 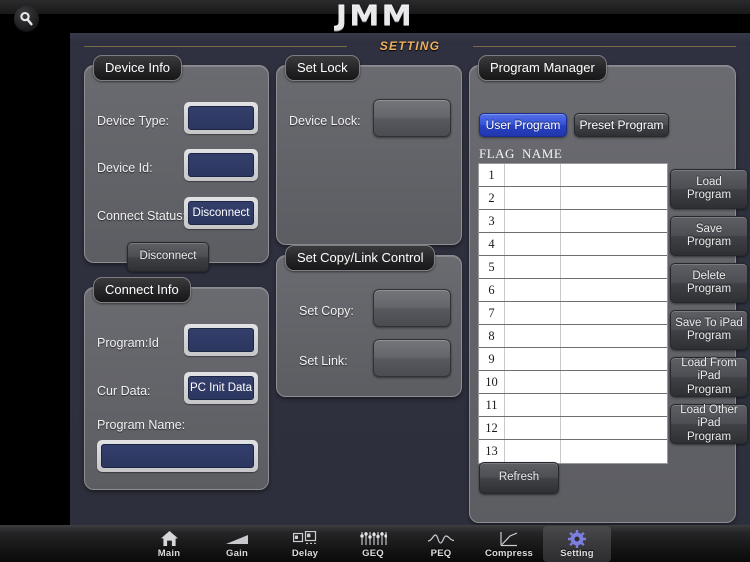 I want to click on table-row: 4, so click(x=573, y=244).